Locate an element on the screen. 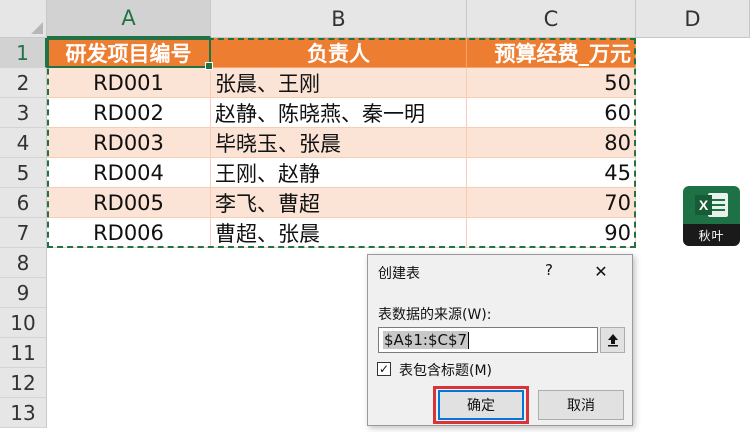  active-cell-a1 is located at coordinates (130, 54).